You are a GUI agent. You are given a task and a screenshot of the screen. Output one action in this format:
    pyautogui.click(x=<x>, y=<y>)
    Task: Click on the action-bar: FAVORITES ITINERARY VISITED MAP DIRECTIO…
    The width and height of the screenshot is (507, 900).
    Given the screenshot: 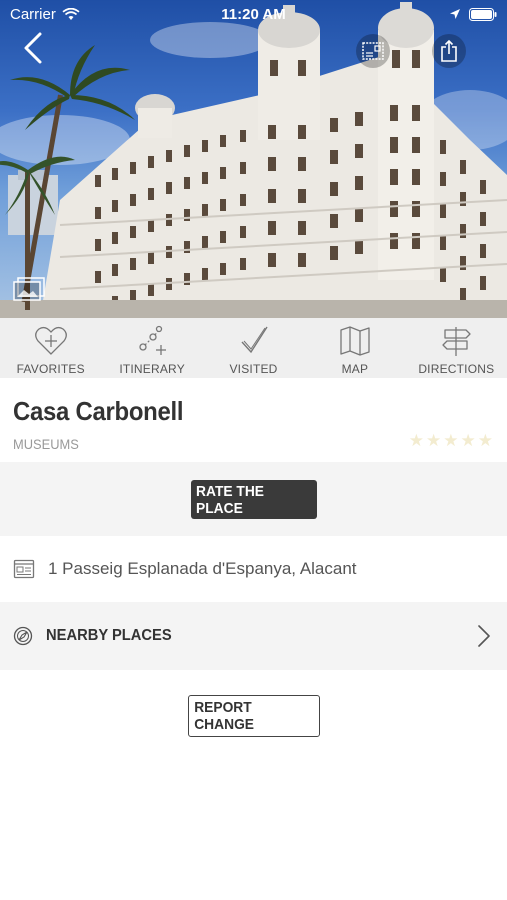 What is the action you would take?
    pyautogui.click(x=253, y=348)
    